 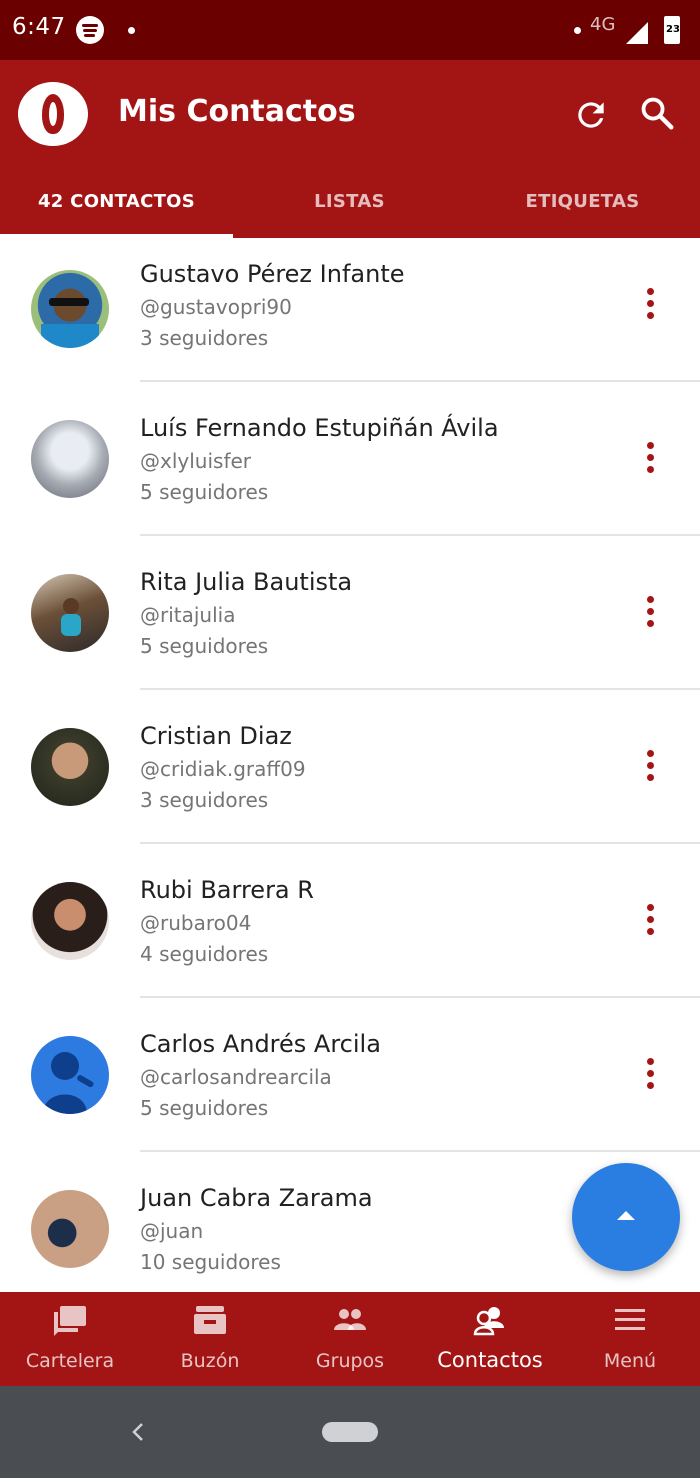 I want to click on contact-handle: @cridiak.graff09, so click(x=223, y=769).